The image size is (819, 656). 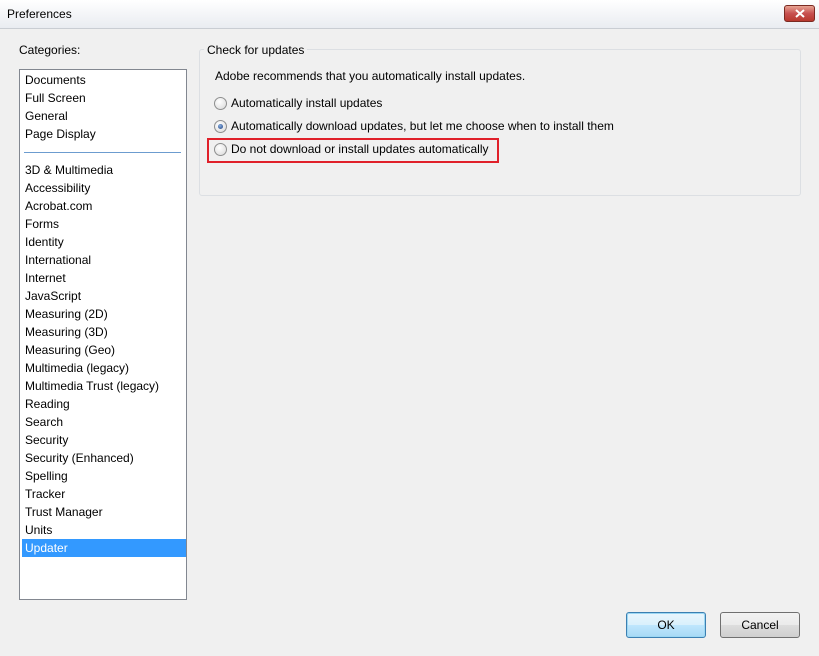 I want to click on radio-auto-install-label: Automatically install updates, so click(x=306, y=103).